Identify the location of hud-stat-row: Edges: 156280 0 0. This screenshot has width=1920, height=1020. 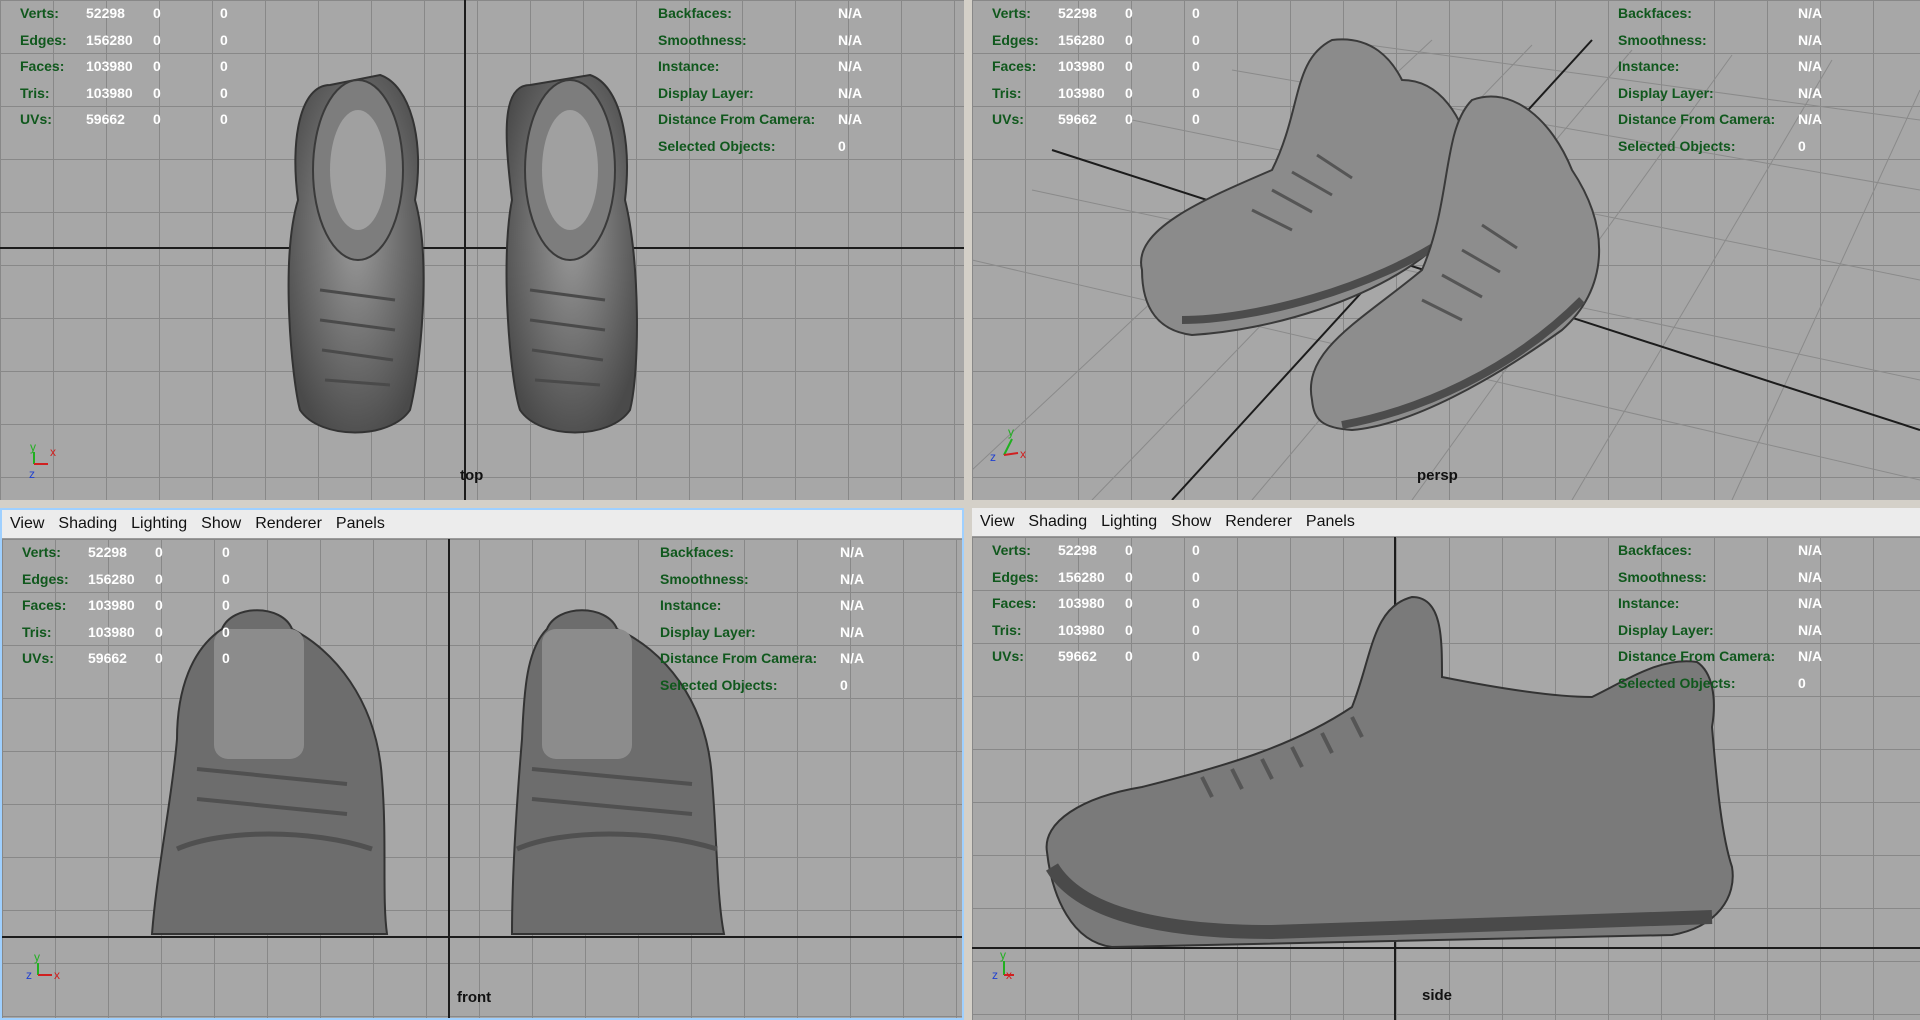
(1096, 40).